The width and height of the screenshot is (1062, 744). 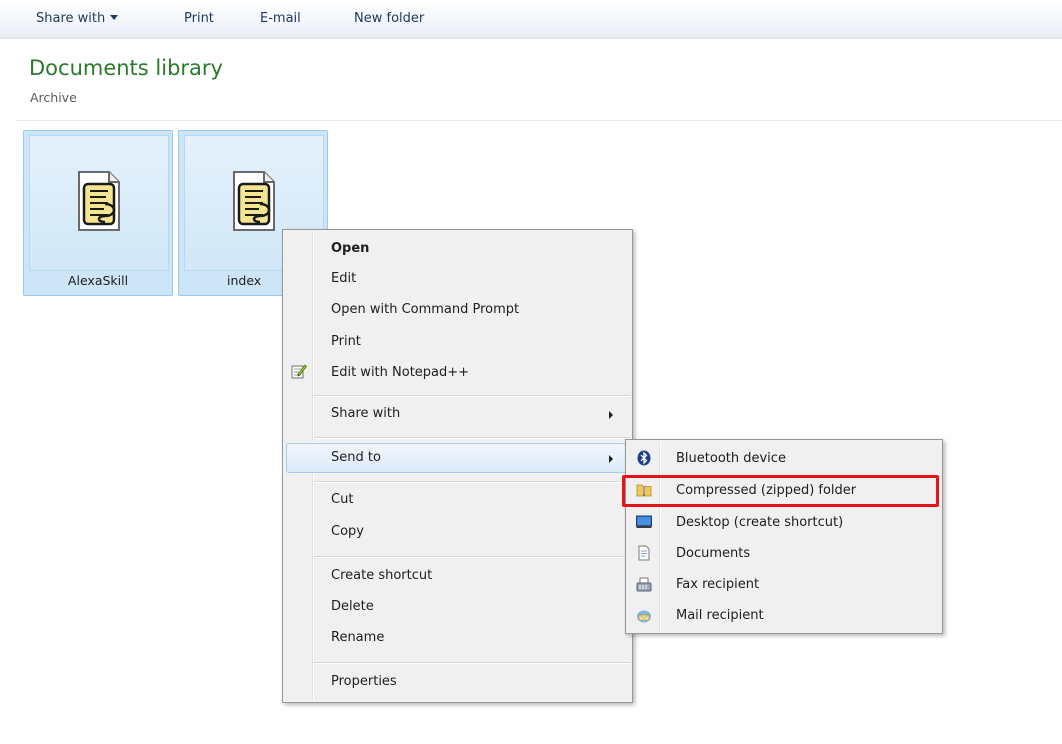 I want to click on fax-icon, so click(x=644, y=584).